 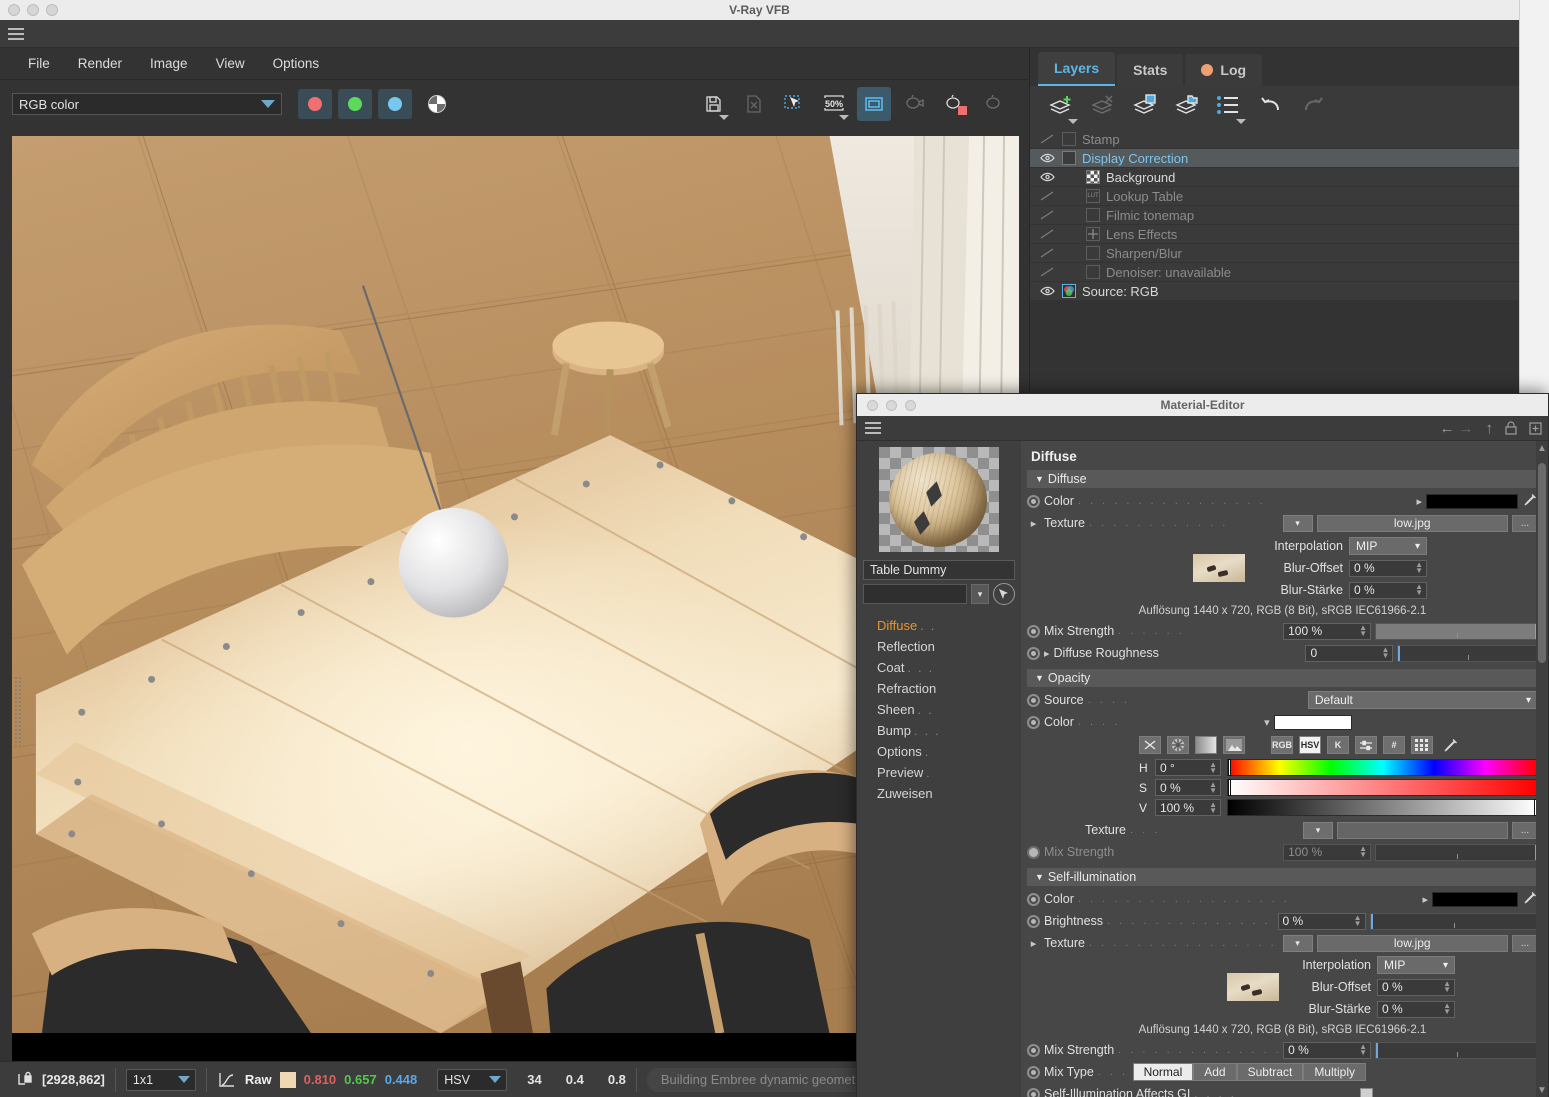 What do you see at coordinates (1105, 108) in the screenshot?
I see `delete-layer-button` at bounding box center [1105, 108].